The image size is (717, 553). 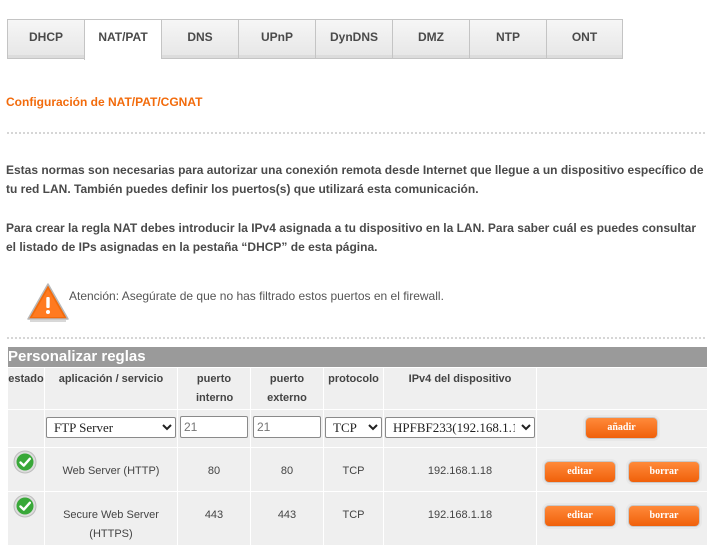 I want to click on header-protocolo: protocolo, so click(x=353, y=388).